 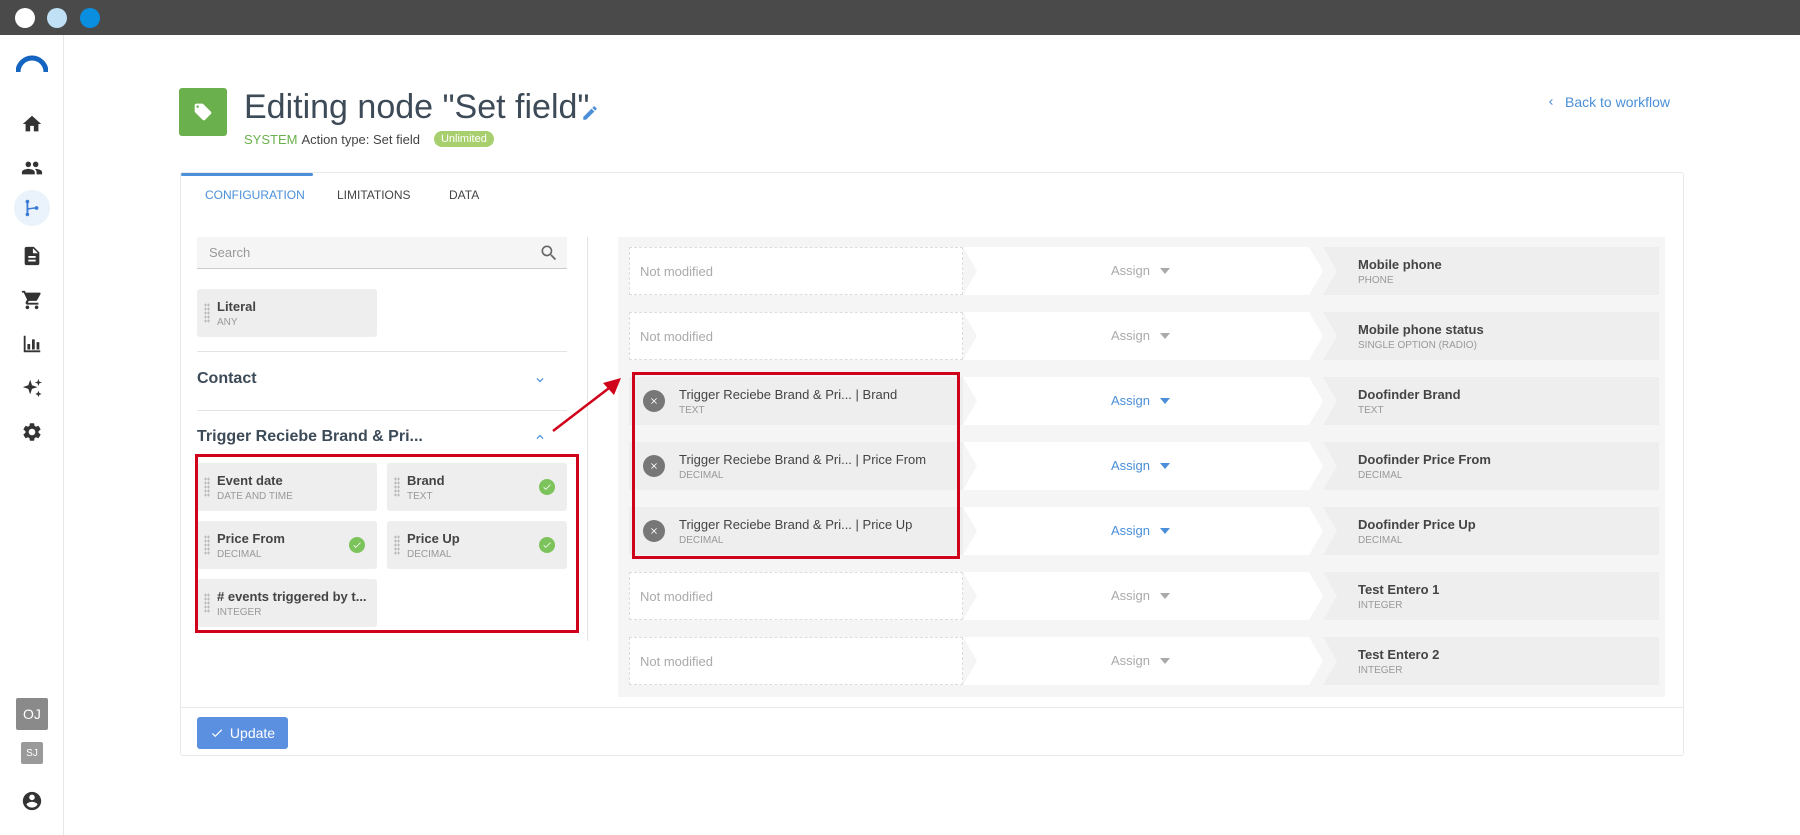 What do you see at coordinates (540, 380) in the screenshot?
I see `chevron-down-icon` at bounding box center [540, 380].